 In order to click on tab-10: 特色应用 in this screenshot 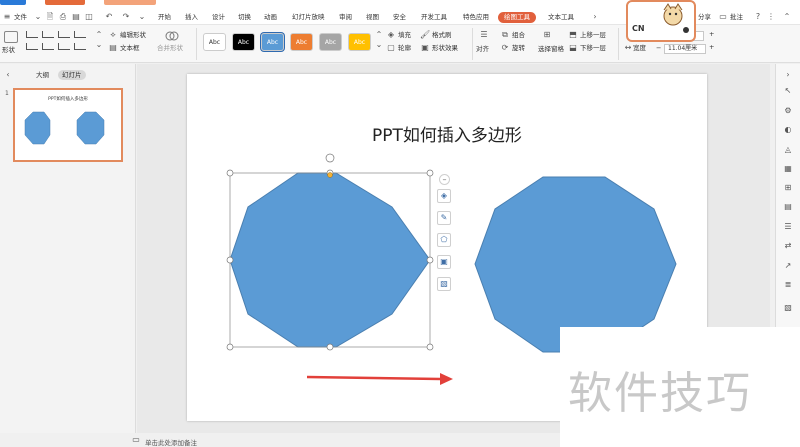, I will do `click(476, 17)`.